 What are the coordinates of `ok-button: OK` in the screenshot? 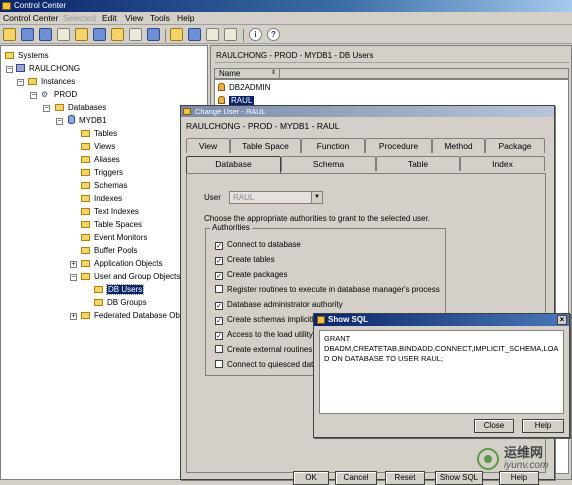 It's located at (311, 478).